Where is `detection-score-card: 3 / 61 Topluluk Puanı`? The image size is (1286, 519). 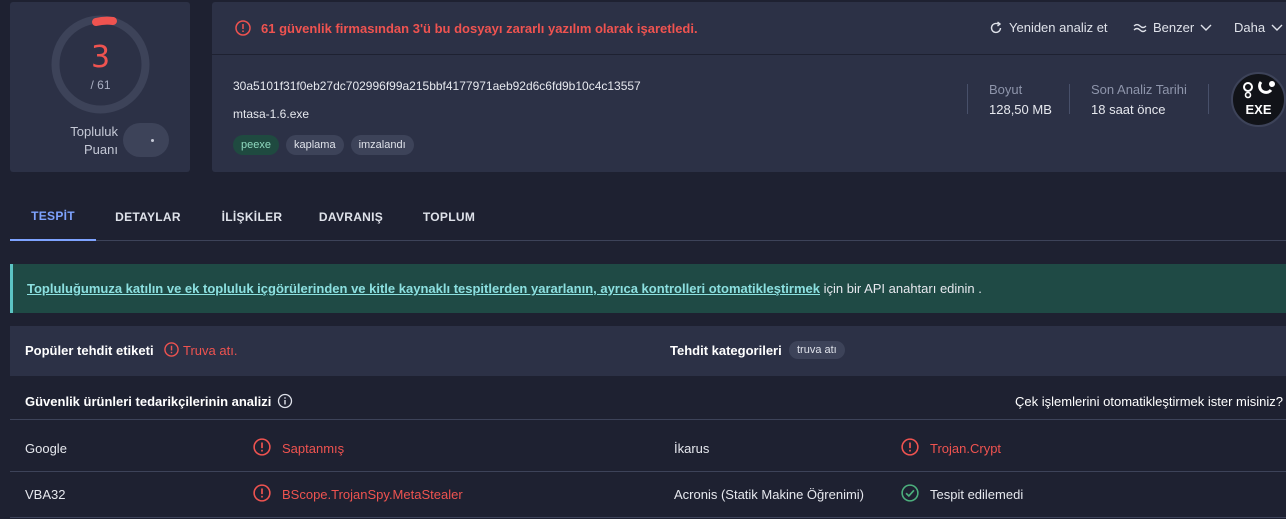 detection-score-card: 3 / 61 Topluluk Puanı is located at coordinates (100, 87).